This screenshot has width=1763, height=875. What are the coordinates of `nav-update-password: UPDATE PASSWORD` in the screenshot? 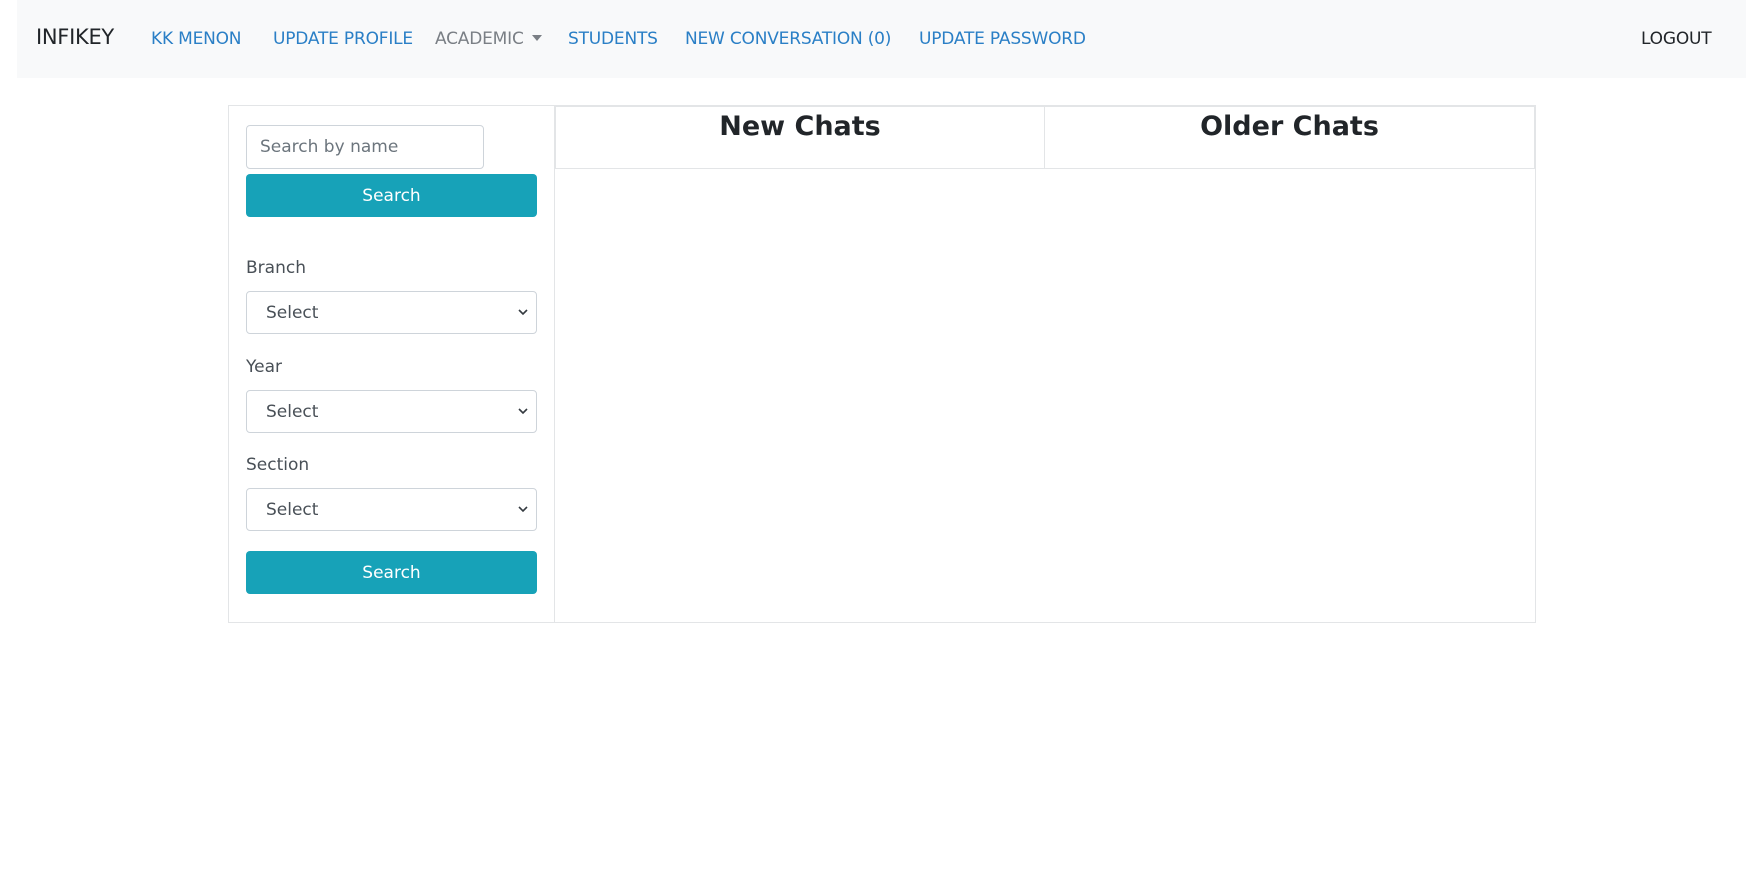 It's located at (1002, 39).